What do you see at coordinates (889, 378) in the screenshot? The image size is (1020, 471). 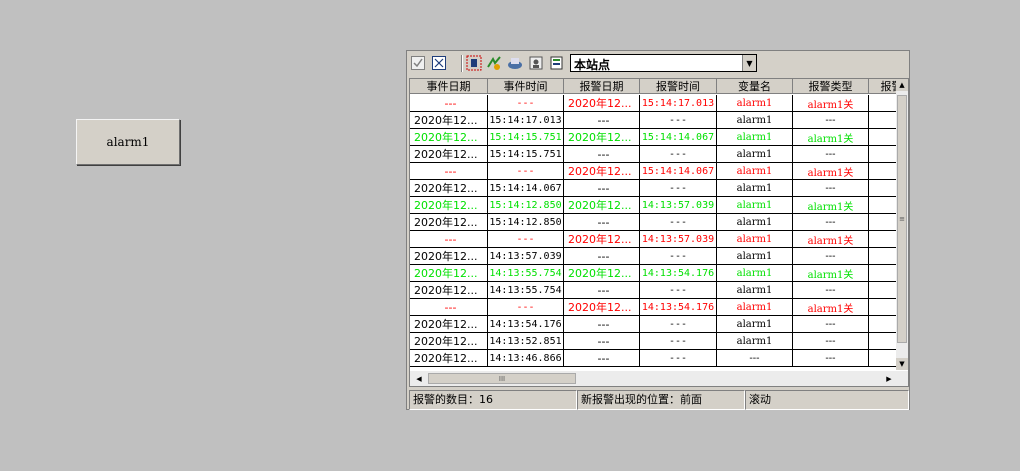 I see `scroll-right-icon: ▶` at bounding box center [889, 378].